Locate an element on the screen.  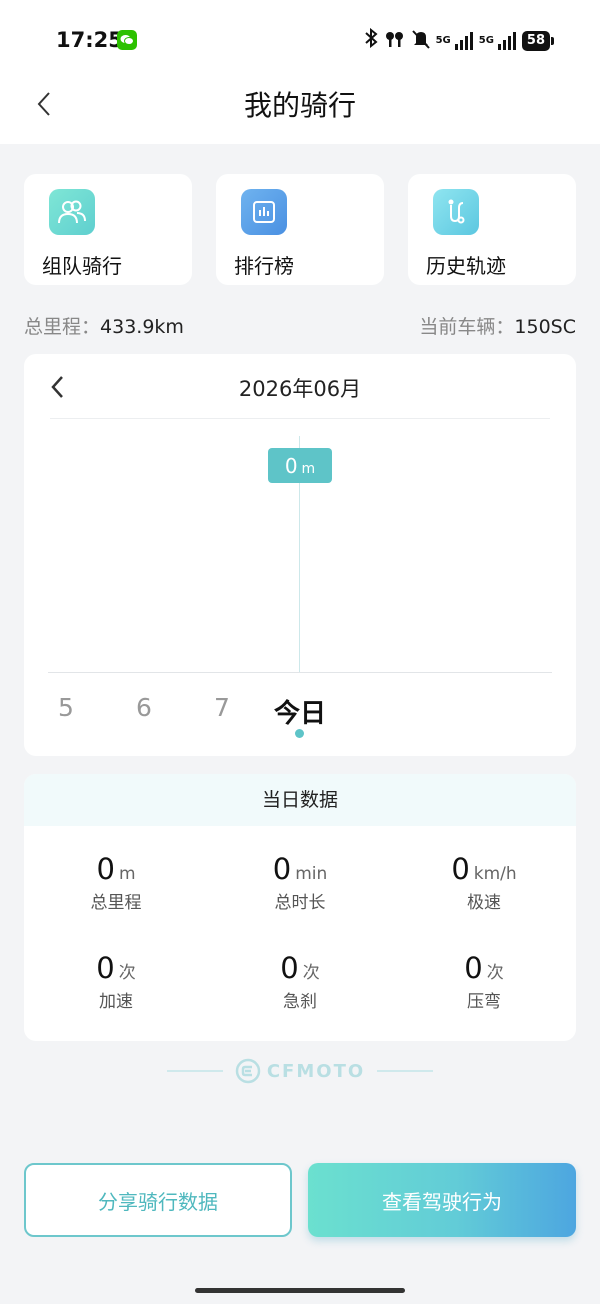
day-label: 7 is located at coordinates (222, 707).